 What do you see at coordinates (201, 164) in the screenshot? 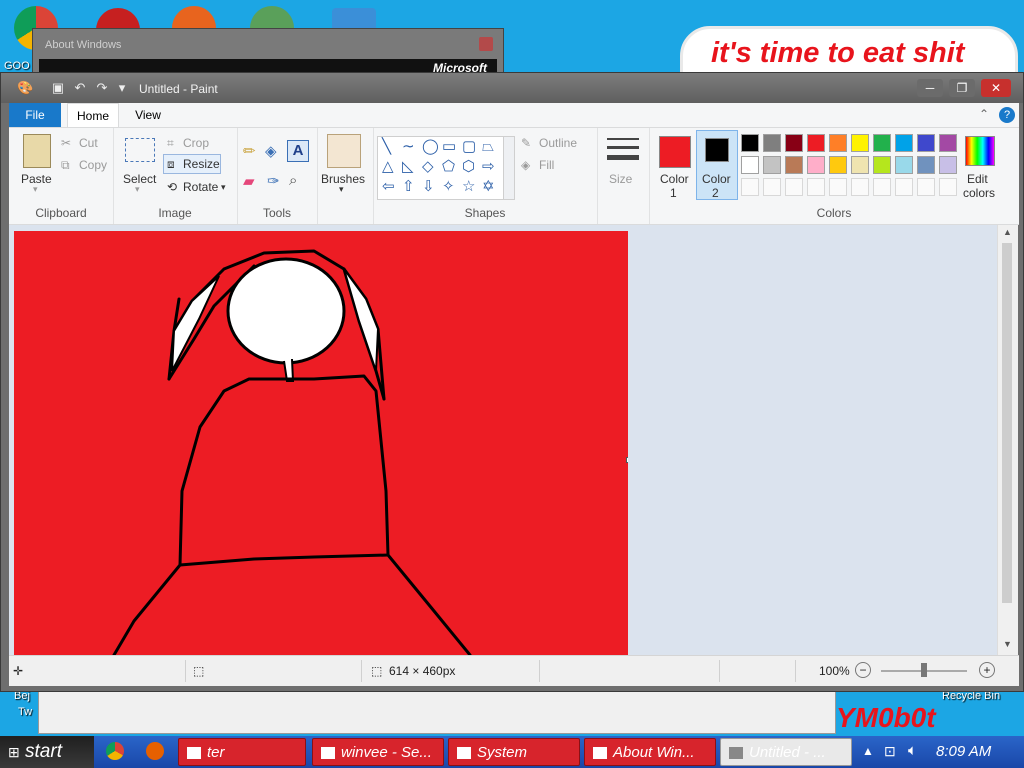
I see `resize-button: Resize` at bounding box center [201, 164].